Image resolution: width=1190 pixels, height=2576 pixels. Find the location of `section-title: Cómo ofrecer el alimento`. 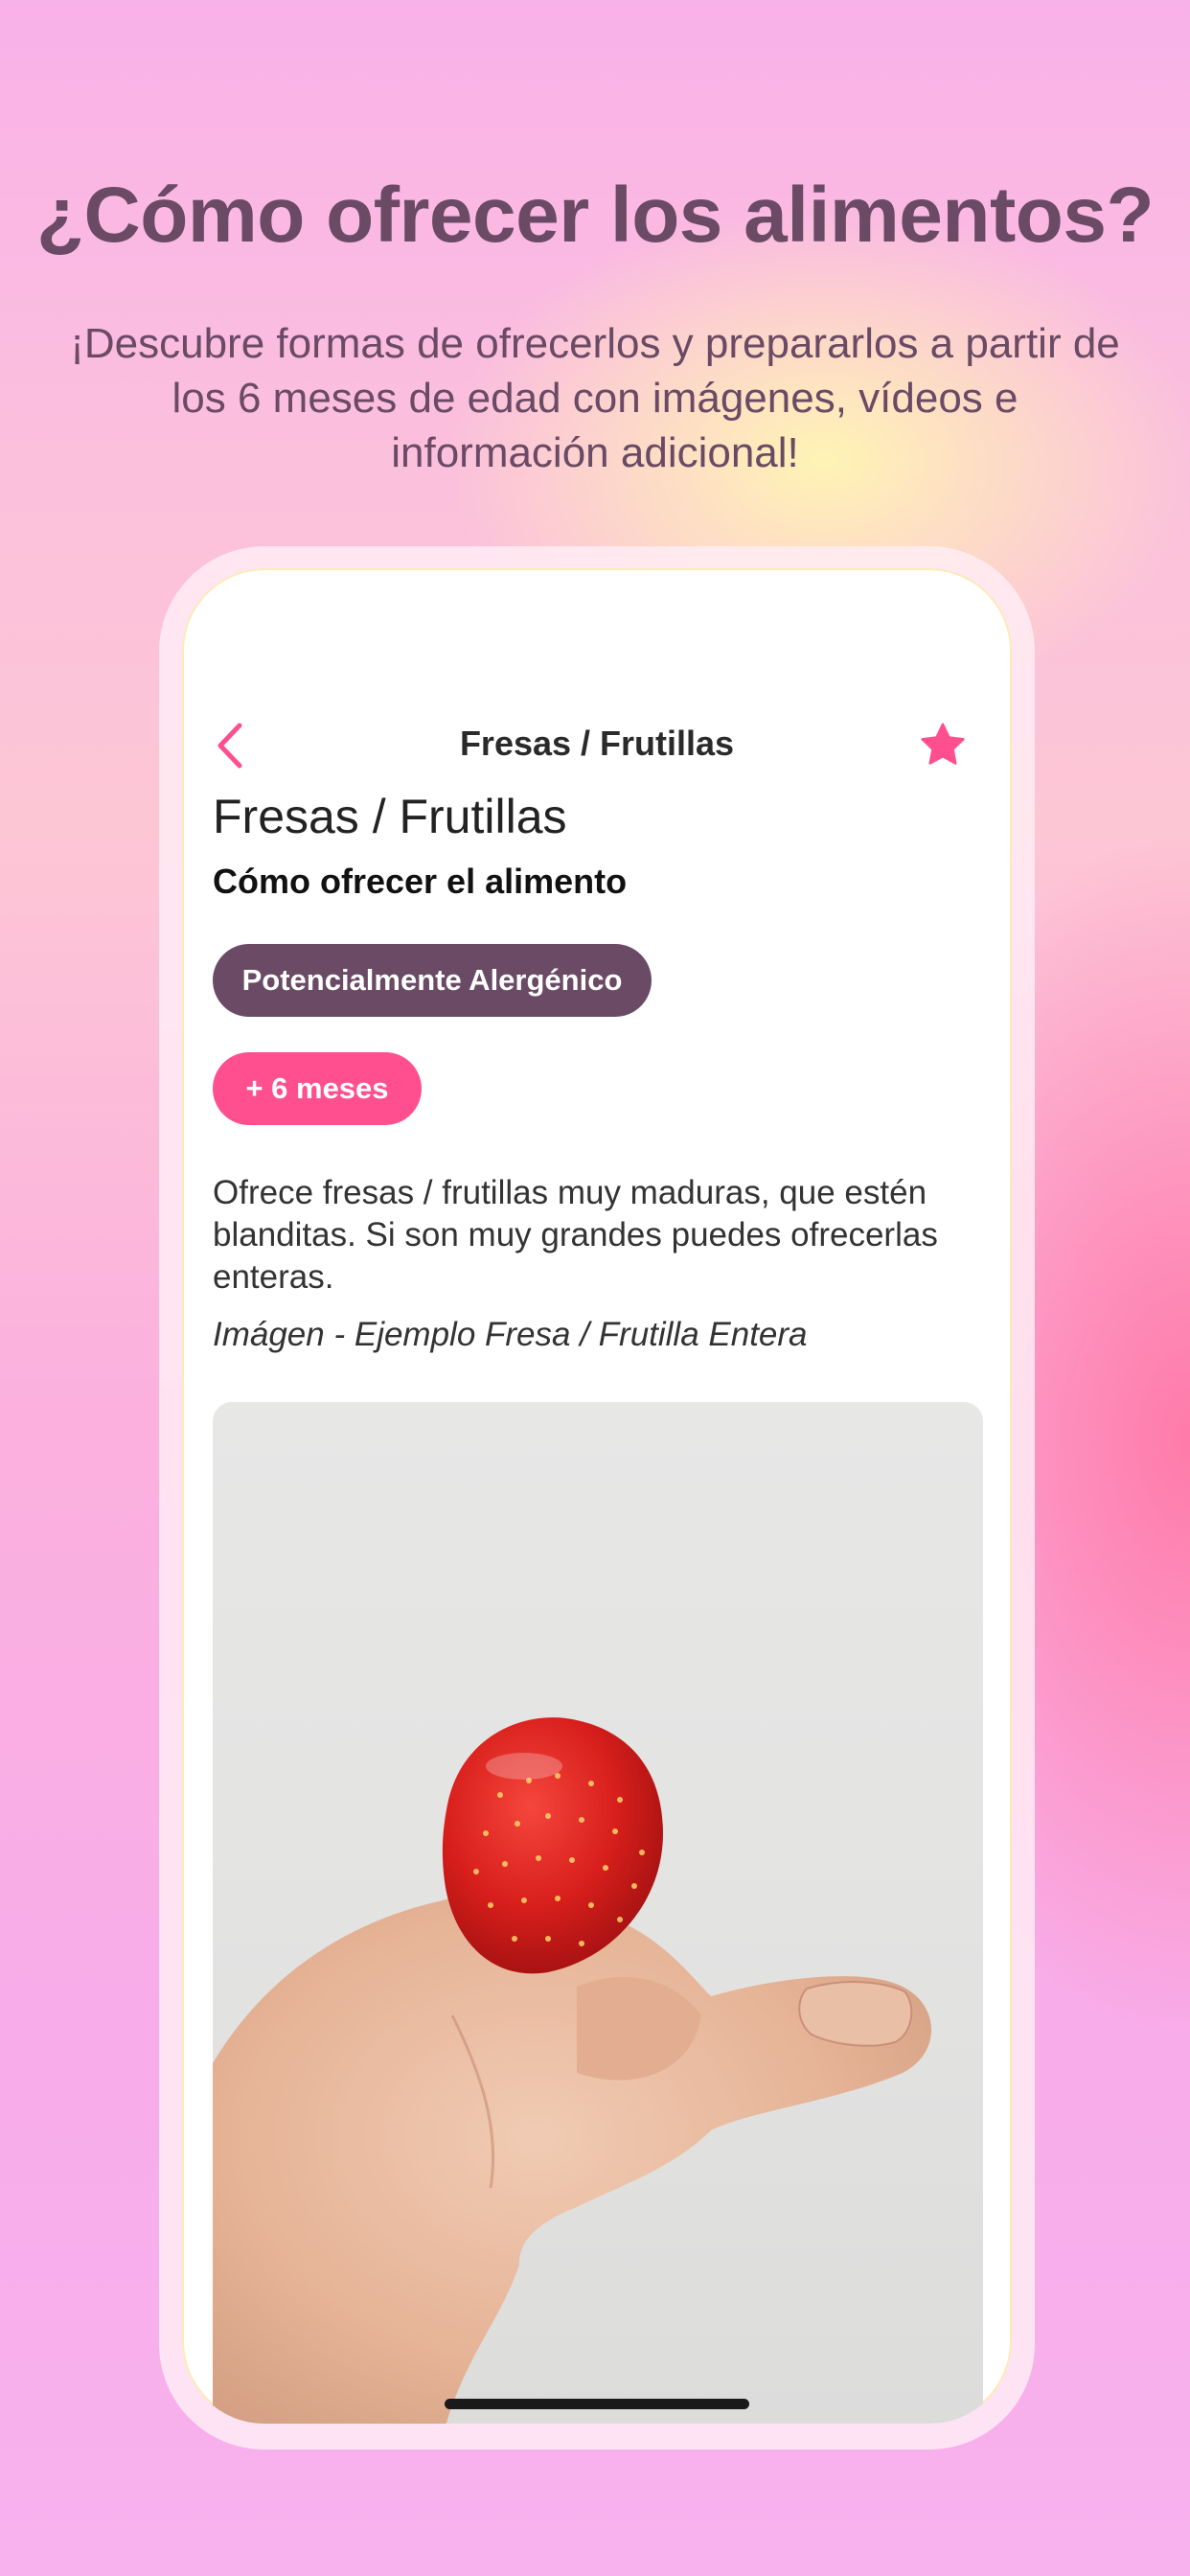

section-title: Cómo ofrecer el alimento is located at coordinates (421, 881).